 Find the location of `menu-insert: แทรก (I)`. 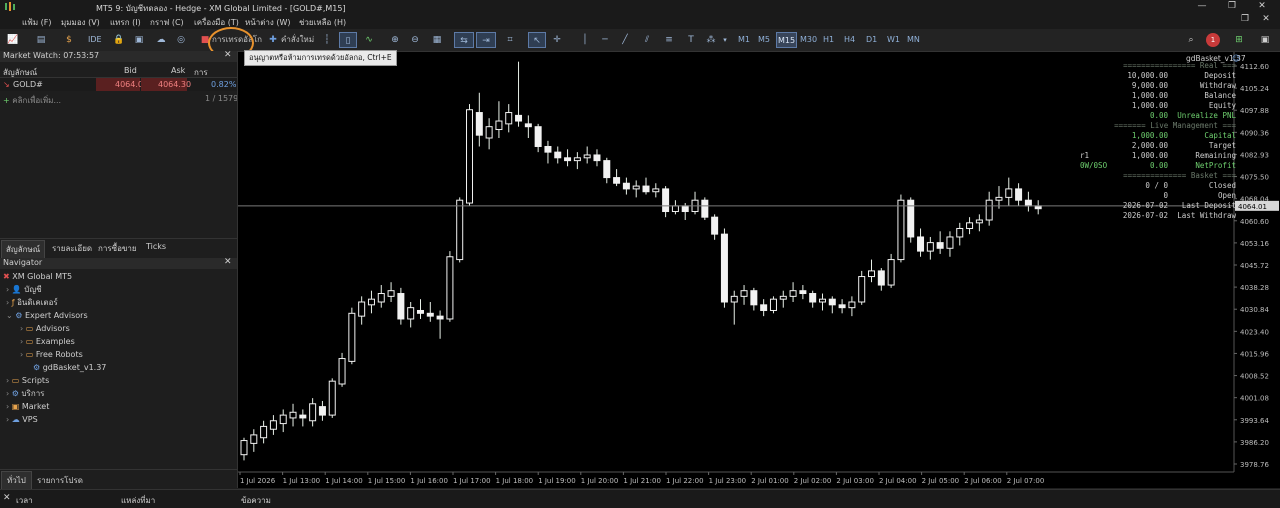

menu-insert: แทรก (I) is located at coordinates (125, 22).